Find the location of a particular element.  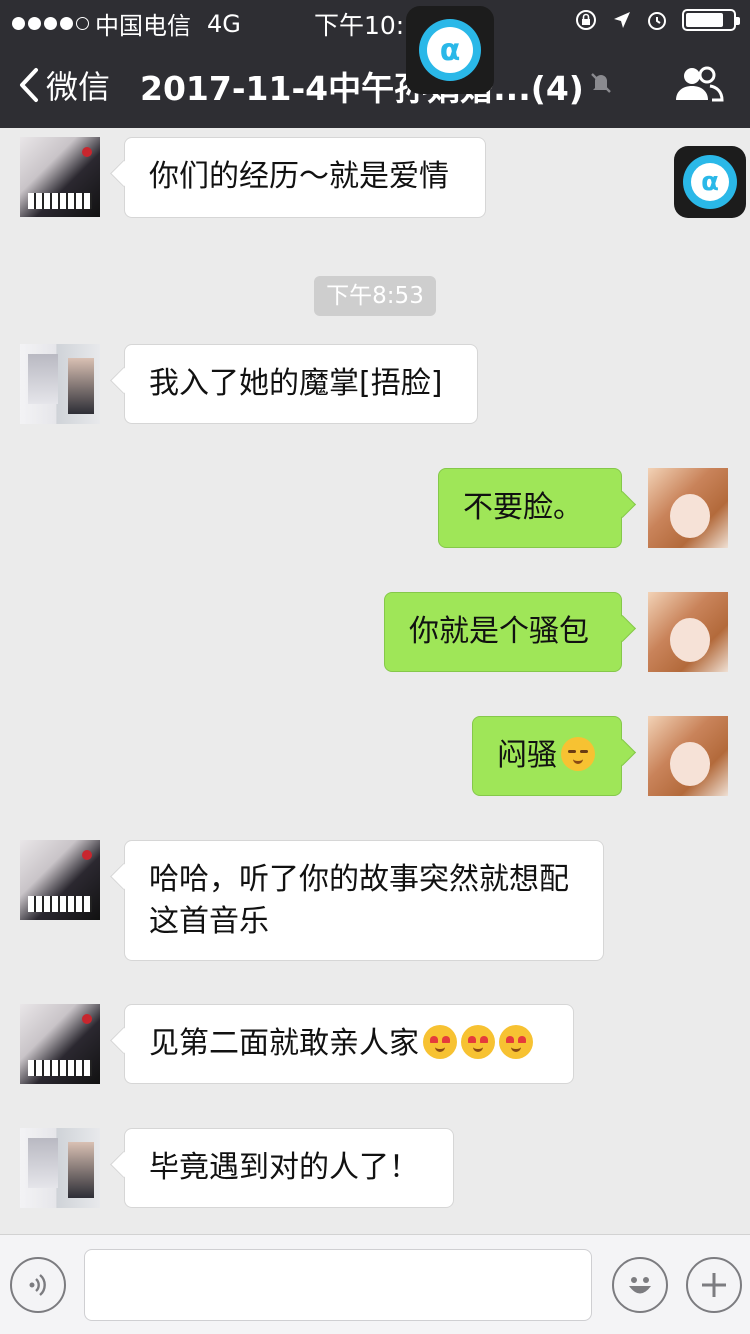

message-bubble: 毕竟遇到对的人了！ is located at coordinates (289, 1168).